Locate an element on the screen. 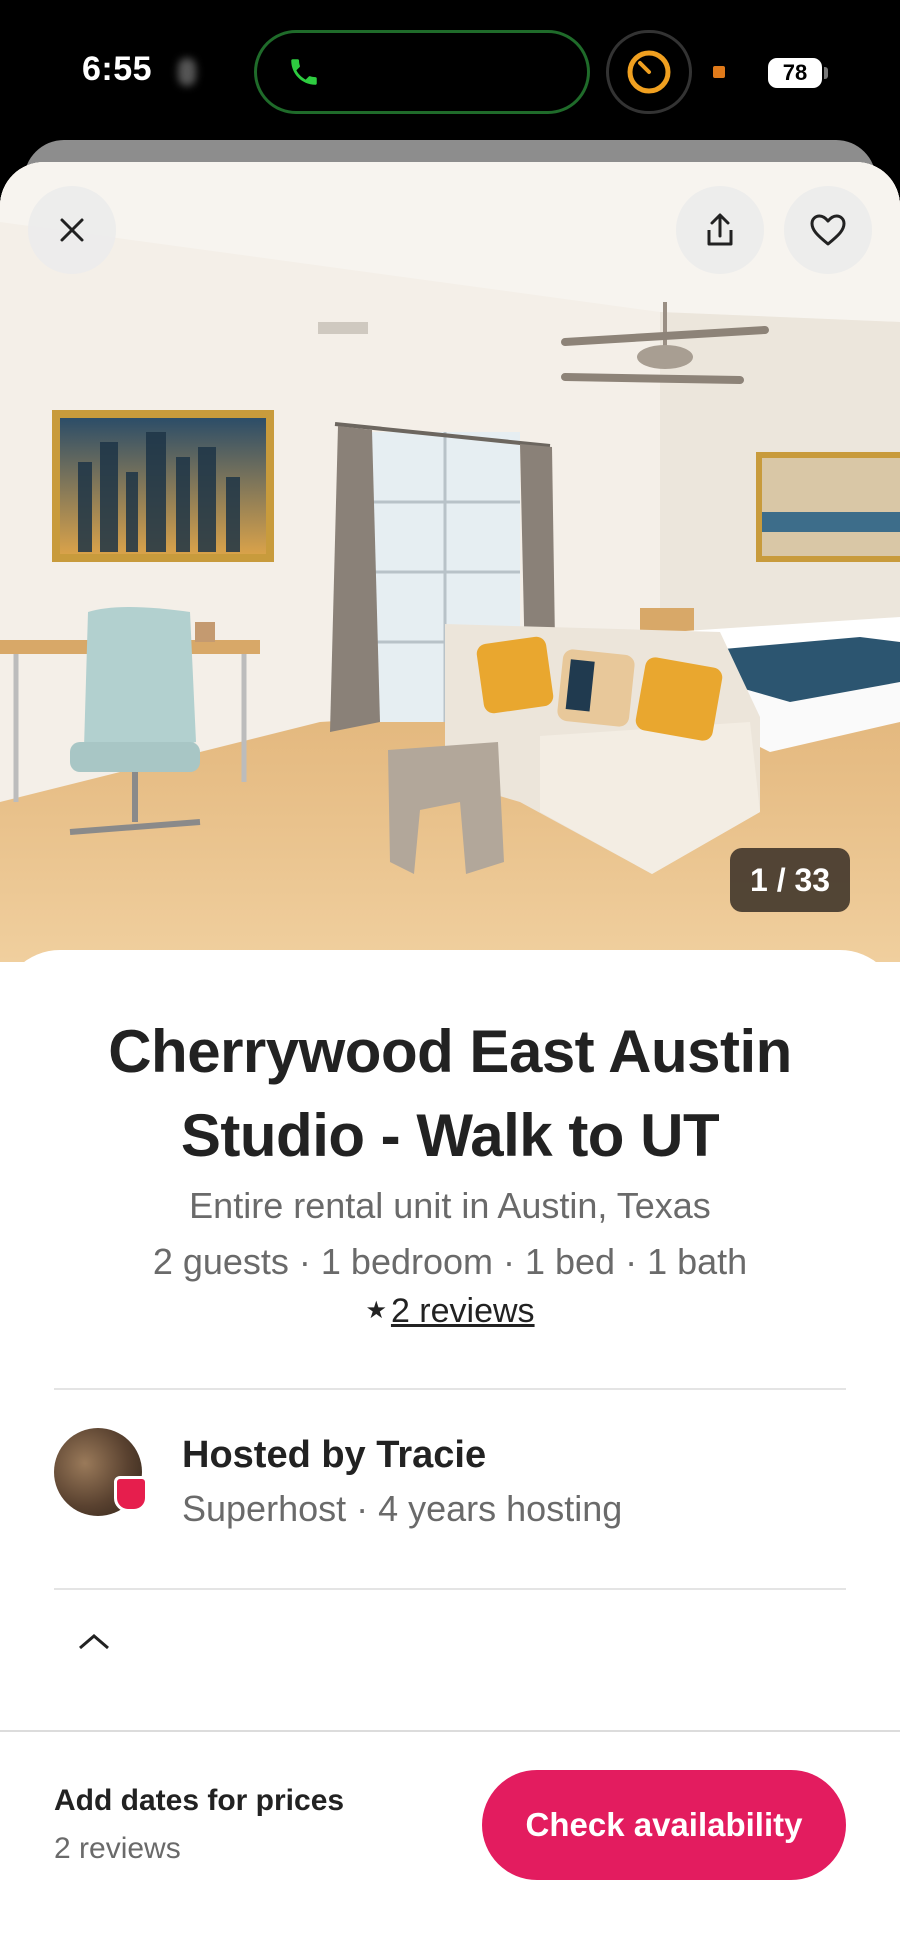 The height and width of the screenshot is (1956, 900). phone-icon is located at coordinates (304, 72).